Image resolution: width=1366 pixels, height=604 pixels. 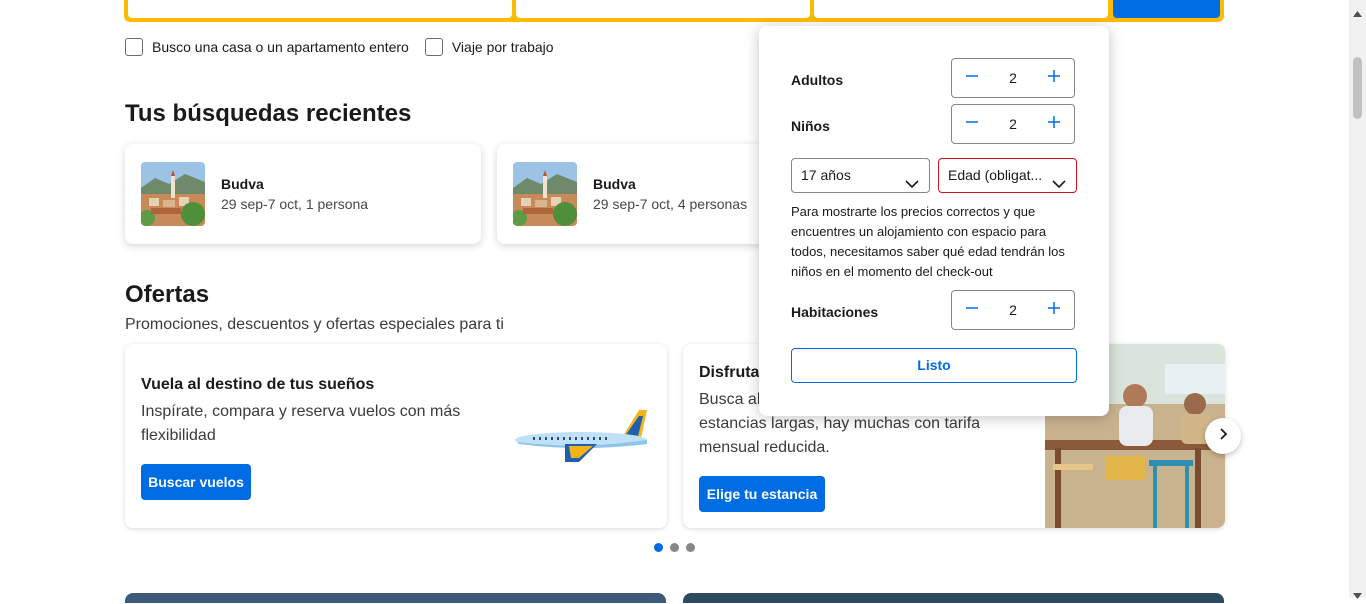 I want to click on search-flights-button: Buscar vuelos, so click(x=196, y=482).